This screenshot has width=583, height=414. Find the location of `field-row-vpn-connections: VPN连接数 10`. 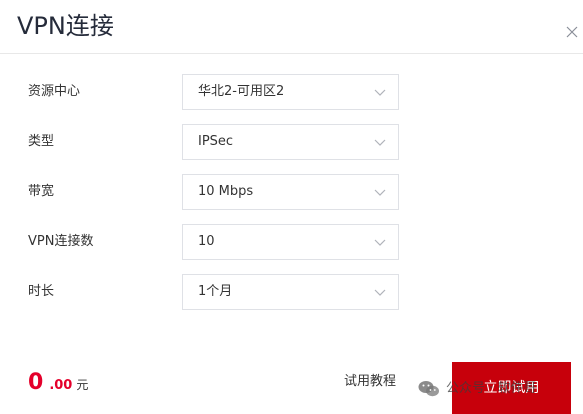

field-row-vpn-connections: VPN连接数 10 is located at coordinates (291, 242).